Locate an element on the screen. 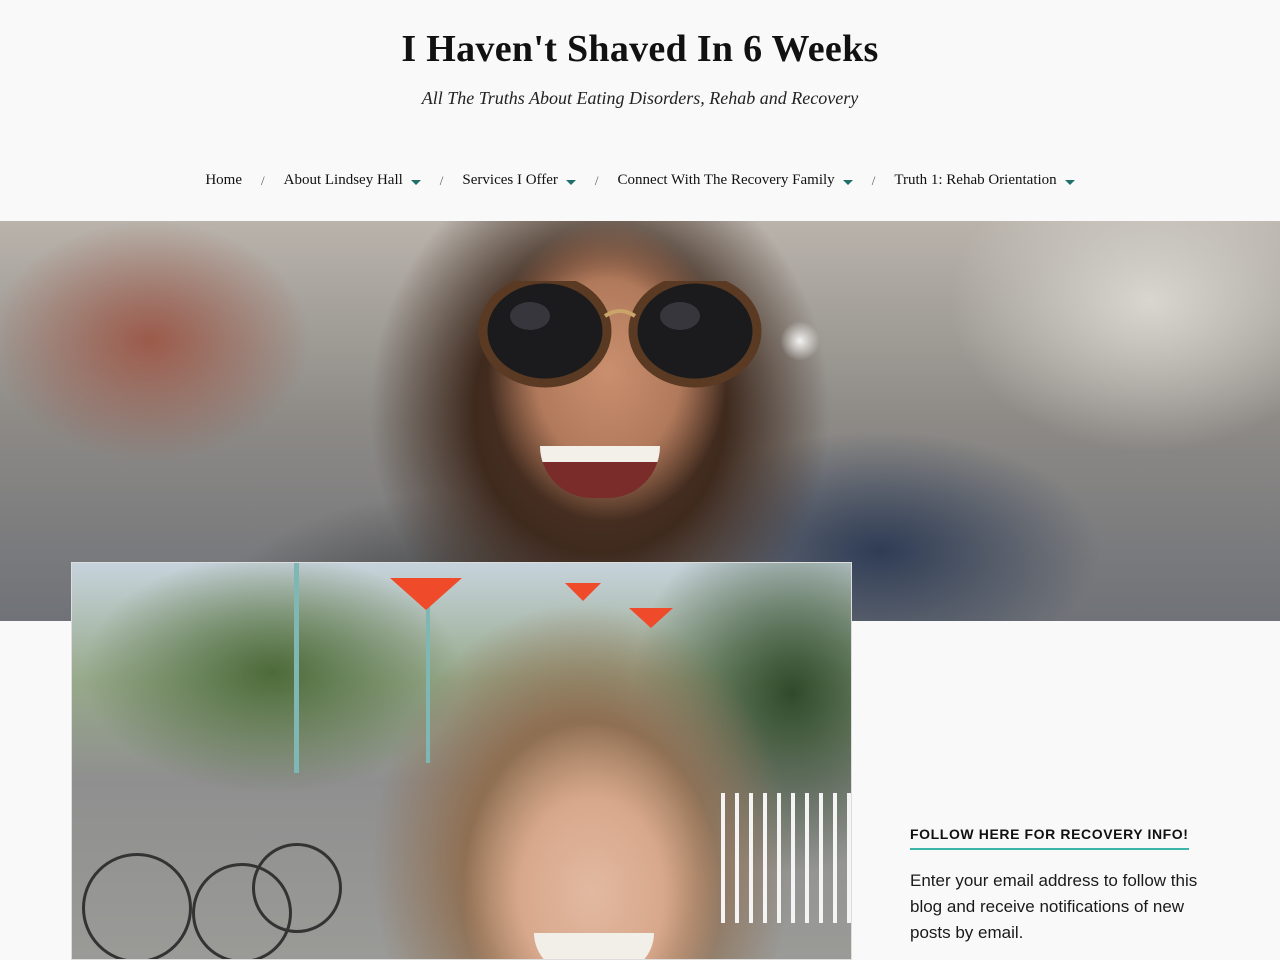 The width and height of the screenshot is (1280, 960). nav-item-about-lindsey-hall: About Lindsey Hall is located at coordinates (352, 180).